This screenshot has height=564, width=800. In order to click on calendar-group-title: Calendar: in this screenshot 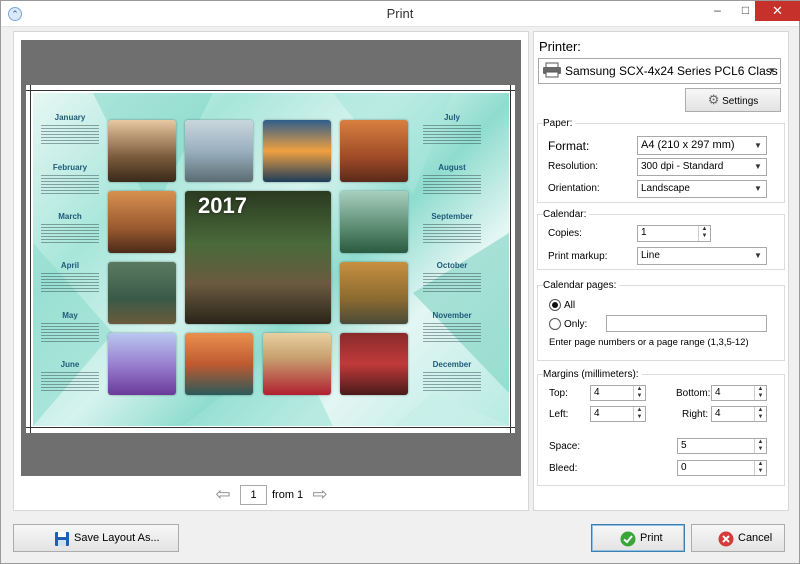, I will do `click(566, 214)`.